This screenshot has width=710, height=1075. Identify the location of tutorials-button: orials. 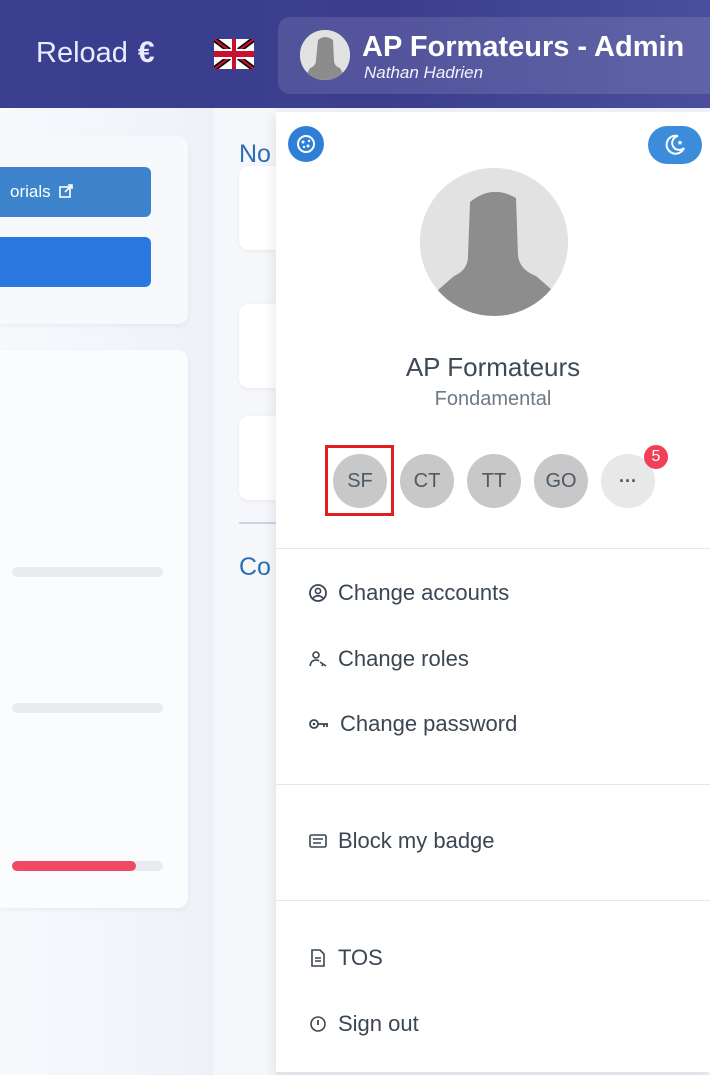
(75, 192).